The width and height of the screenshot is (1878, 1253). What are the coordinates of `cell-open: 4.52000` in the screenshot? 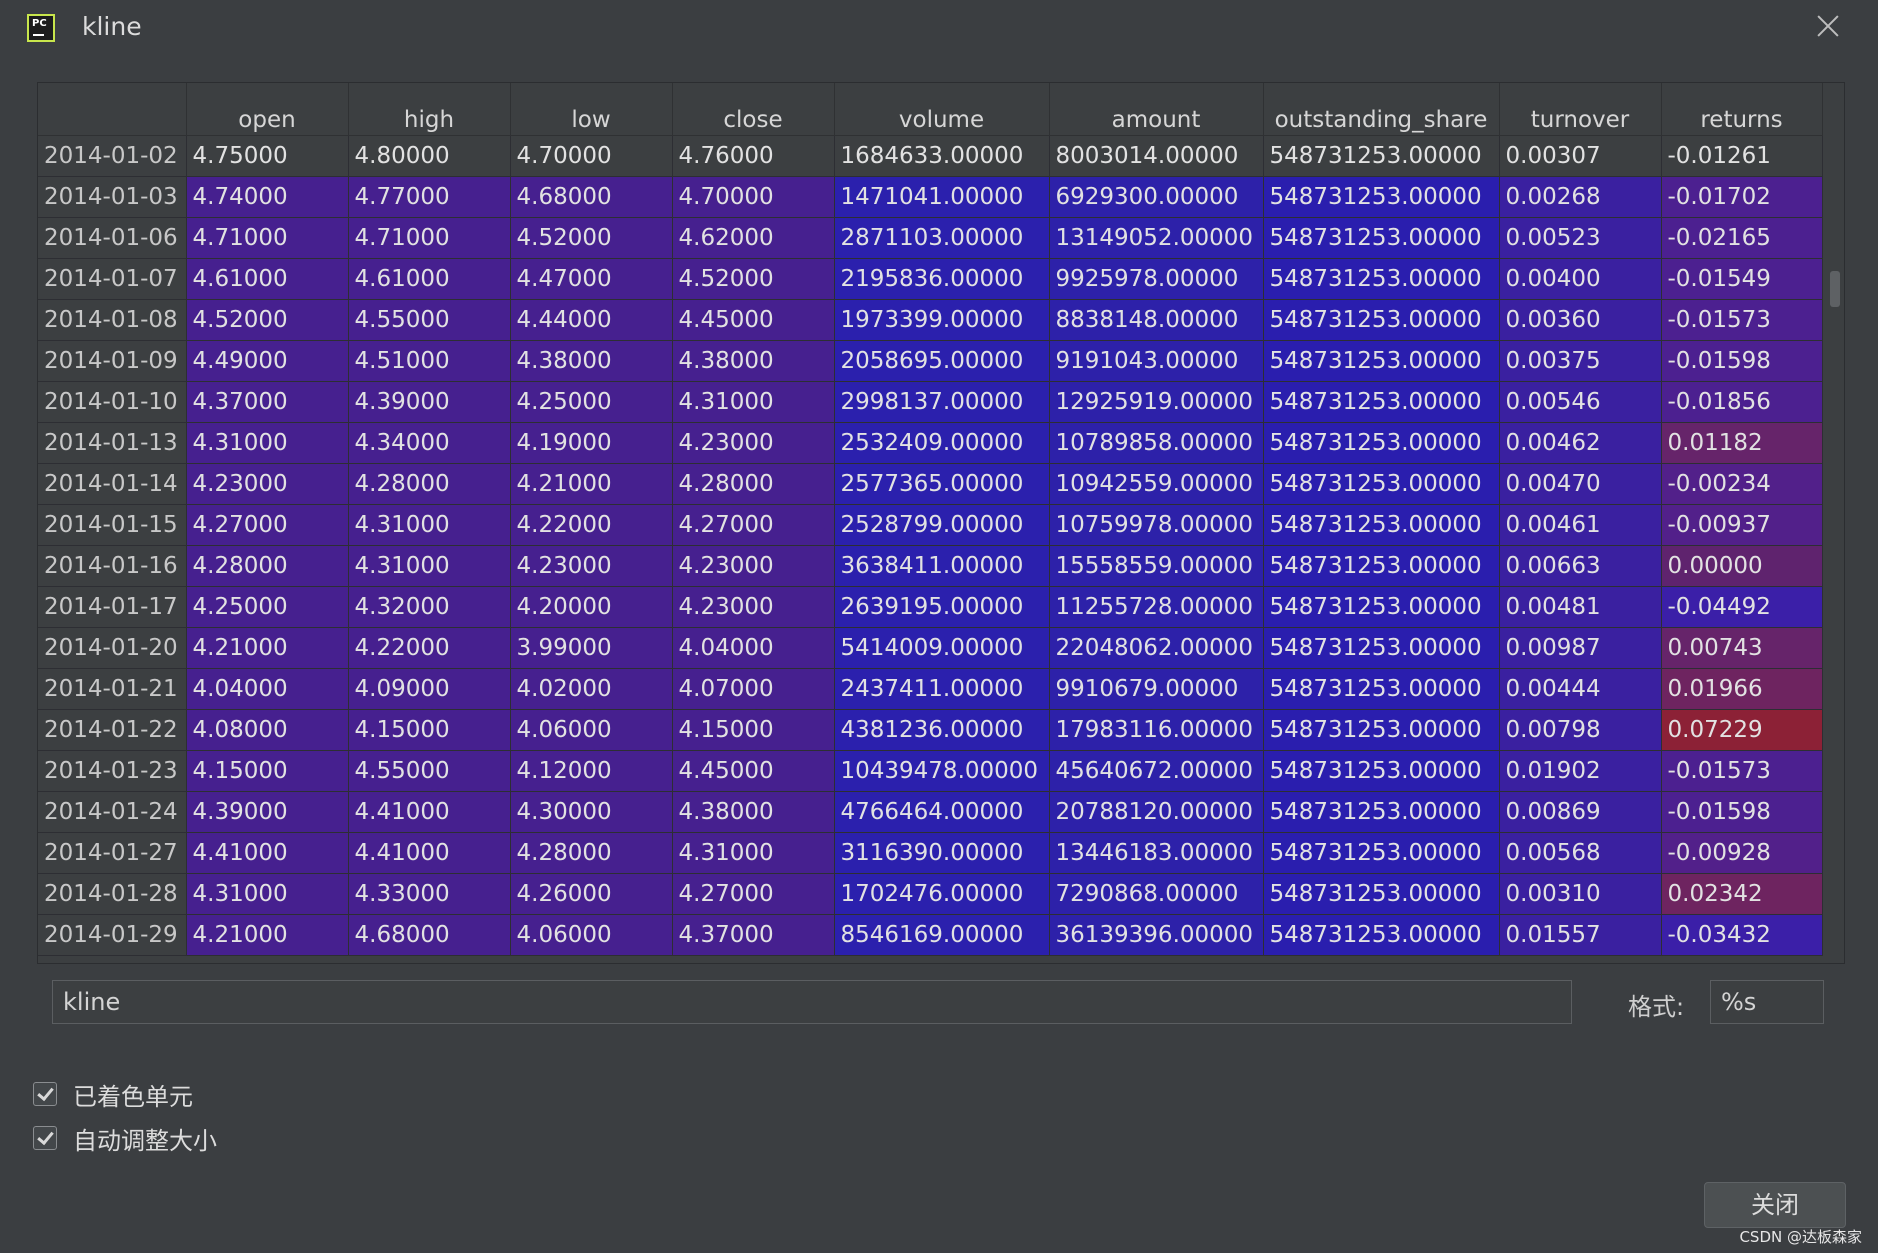 It's located at (267, 320).